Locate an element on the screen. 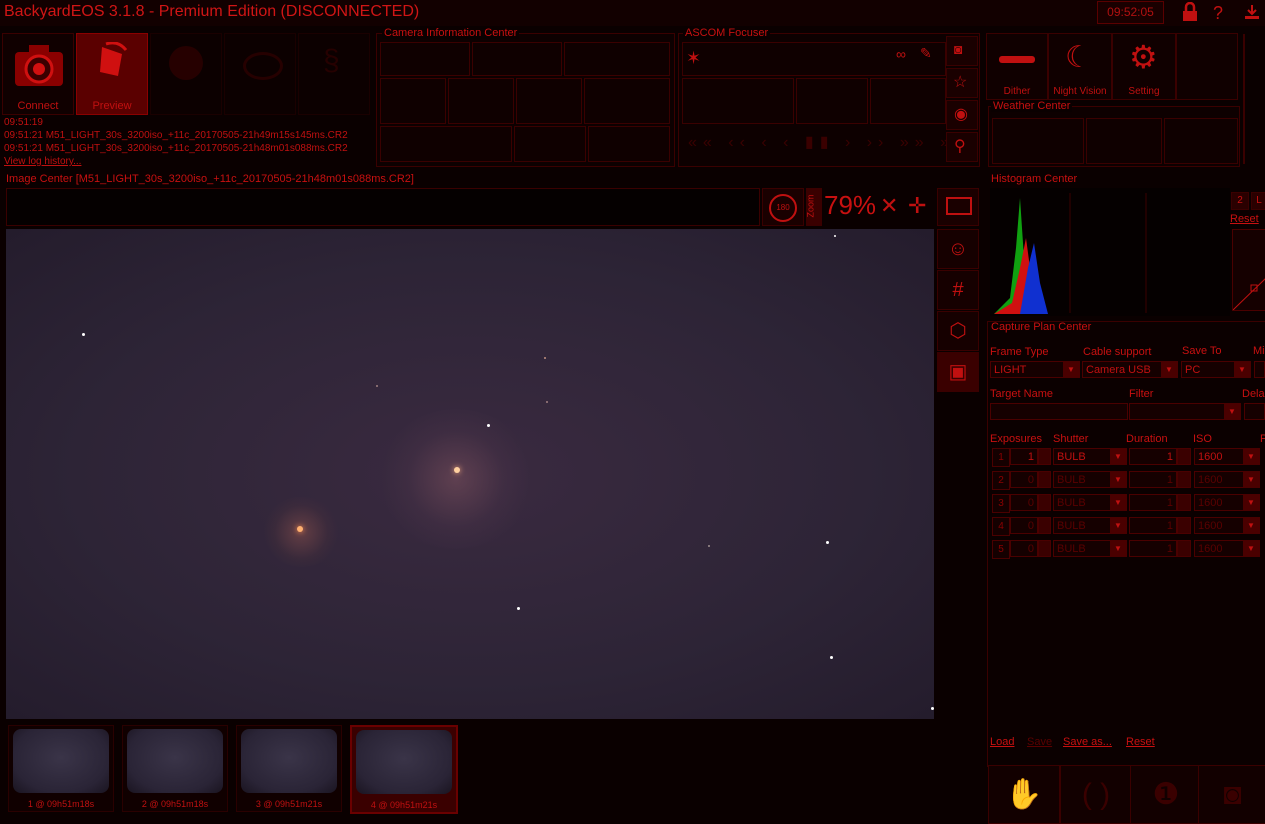  target-name-input is located at coordinates (1059, 411).